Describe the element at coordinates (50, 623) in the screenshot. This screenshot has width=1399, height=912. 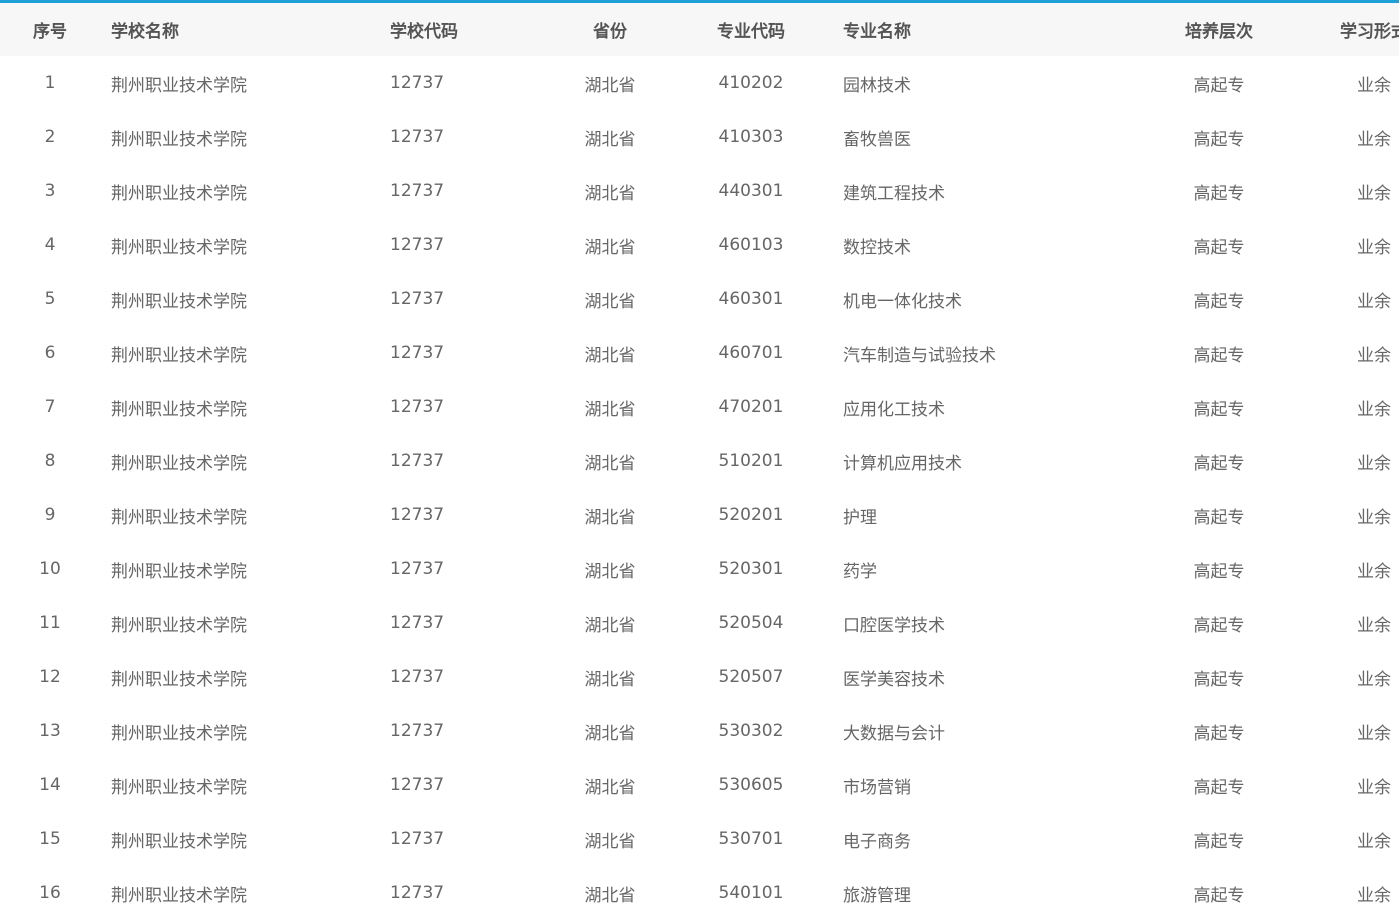
I see `cell-index: 11` at that location.